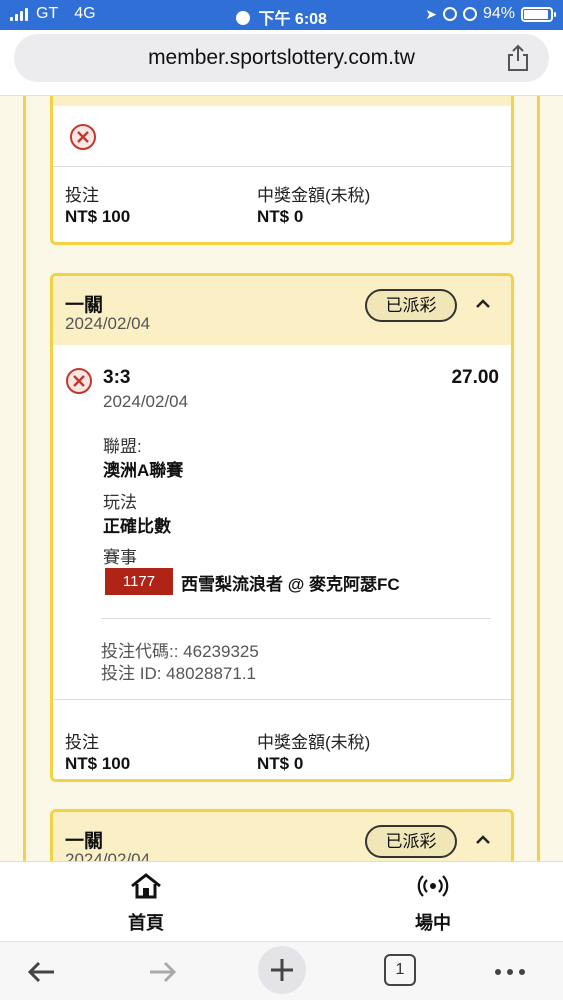  What do you see at coordinates (510, 972) in the screenshot?
I see `more-menu-icon` at bounding box center [510, 972].